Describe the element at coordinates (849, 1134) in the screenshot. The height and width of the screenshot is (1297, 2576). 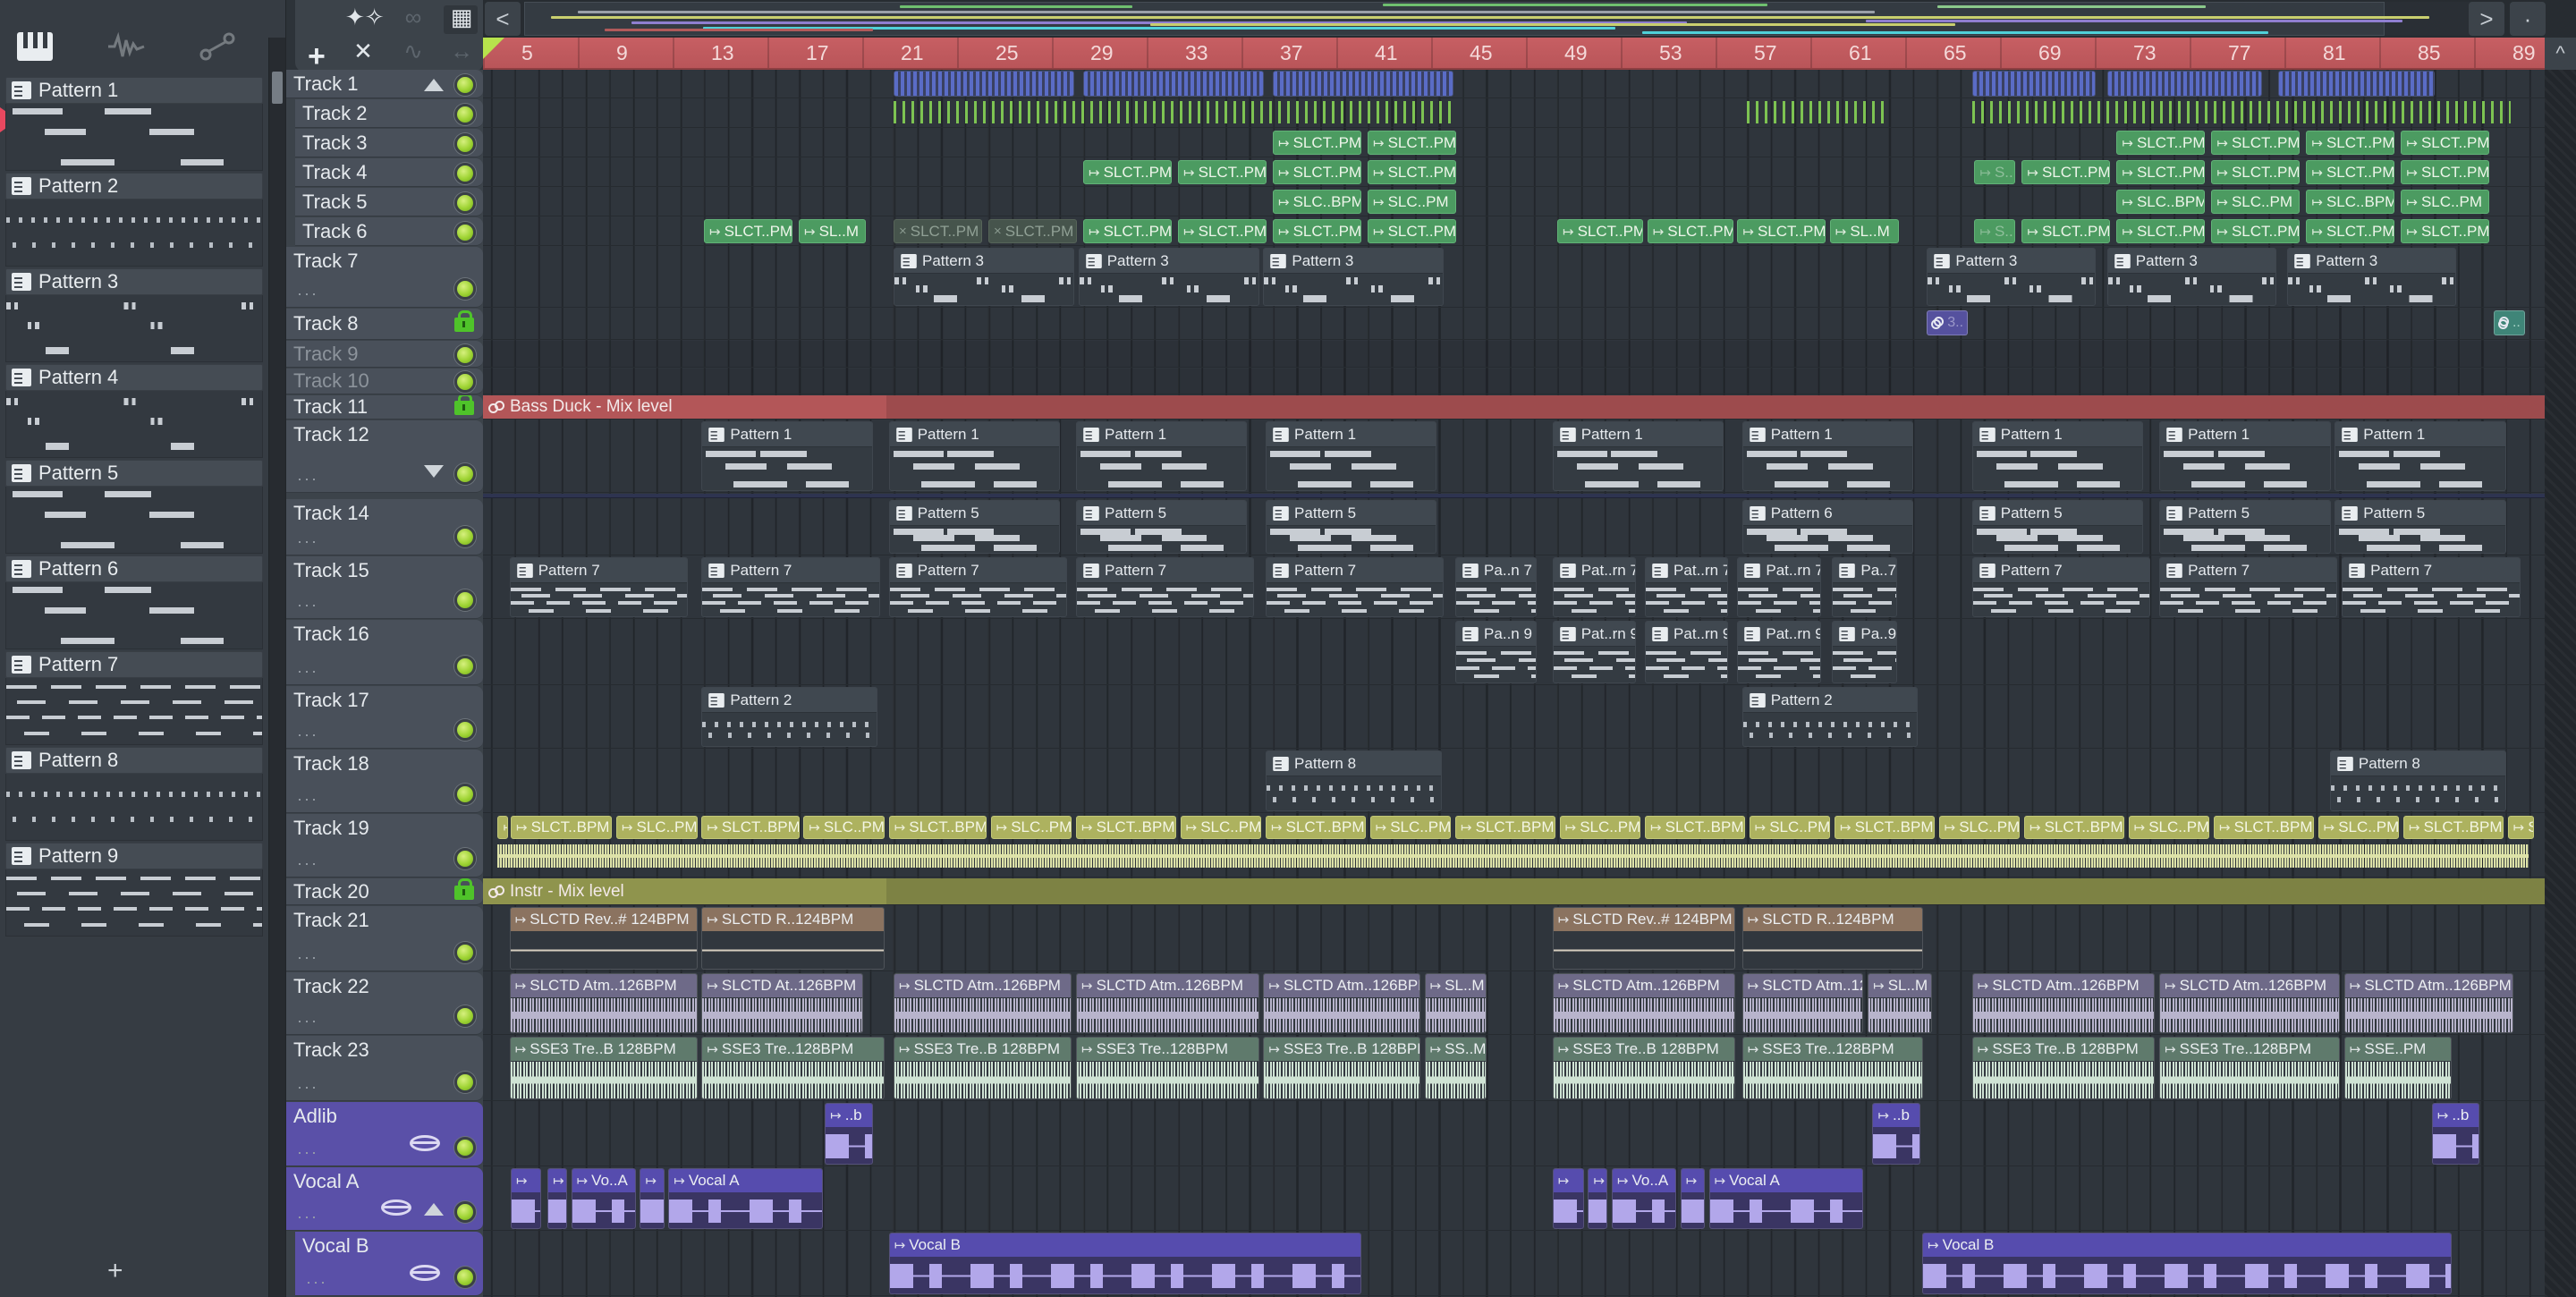
I see `audio-clip: ↦ ..b` at that location.